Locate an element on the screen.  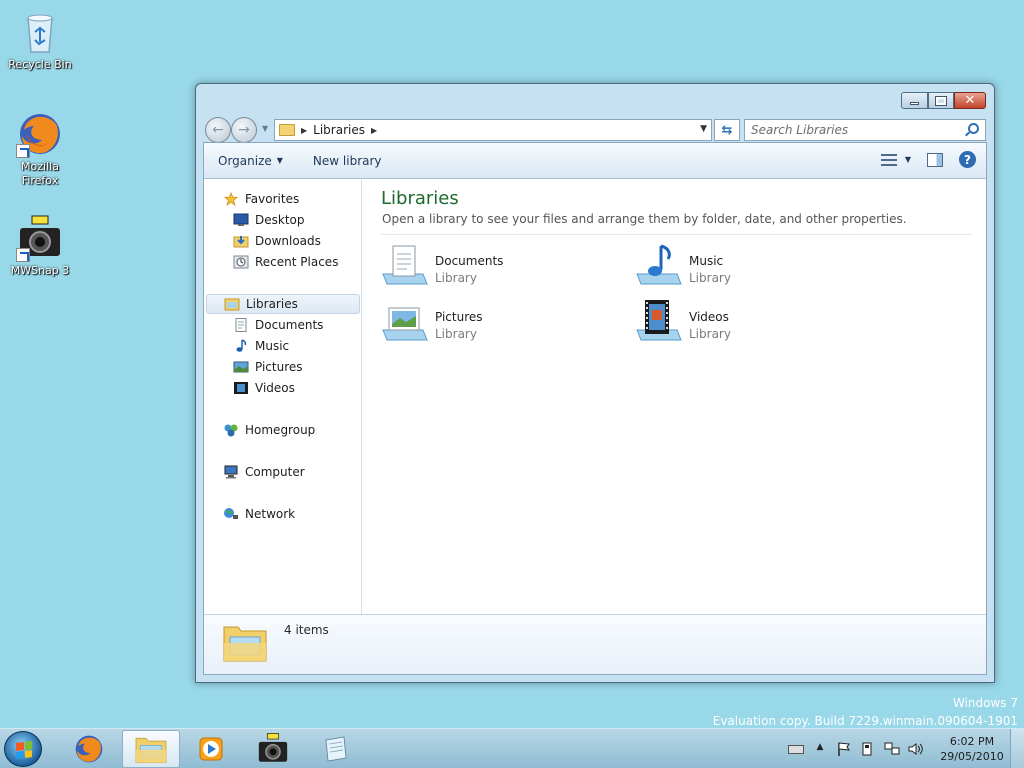
minimize-button is located at coordinates (914, 100).